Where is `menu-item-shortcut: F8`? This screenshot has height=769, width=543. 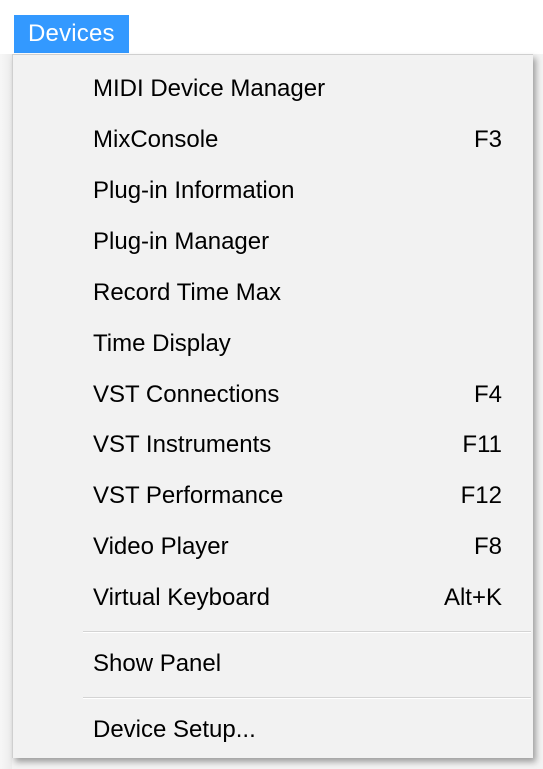
menu-item-shortcut: F8 is located at coordinates (487, 546).